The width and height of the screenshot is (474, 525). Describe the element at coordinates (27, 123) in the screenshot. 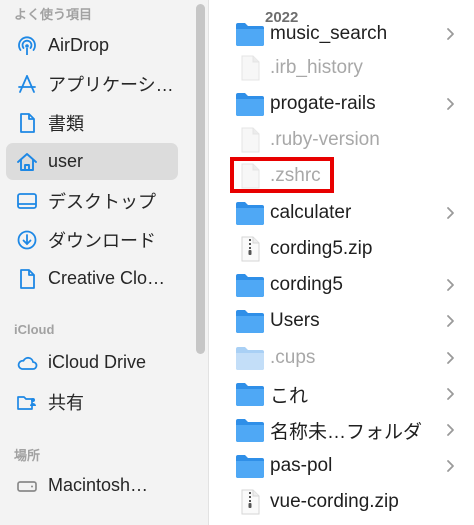

I see `document-icon` at that location.